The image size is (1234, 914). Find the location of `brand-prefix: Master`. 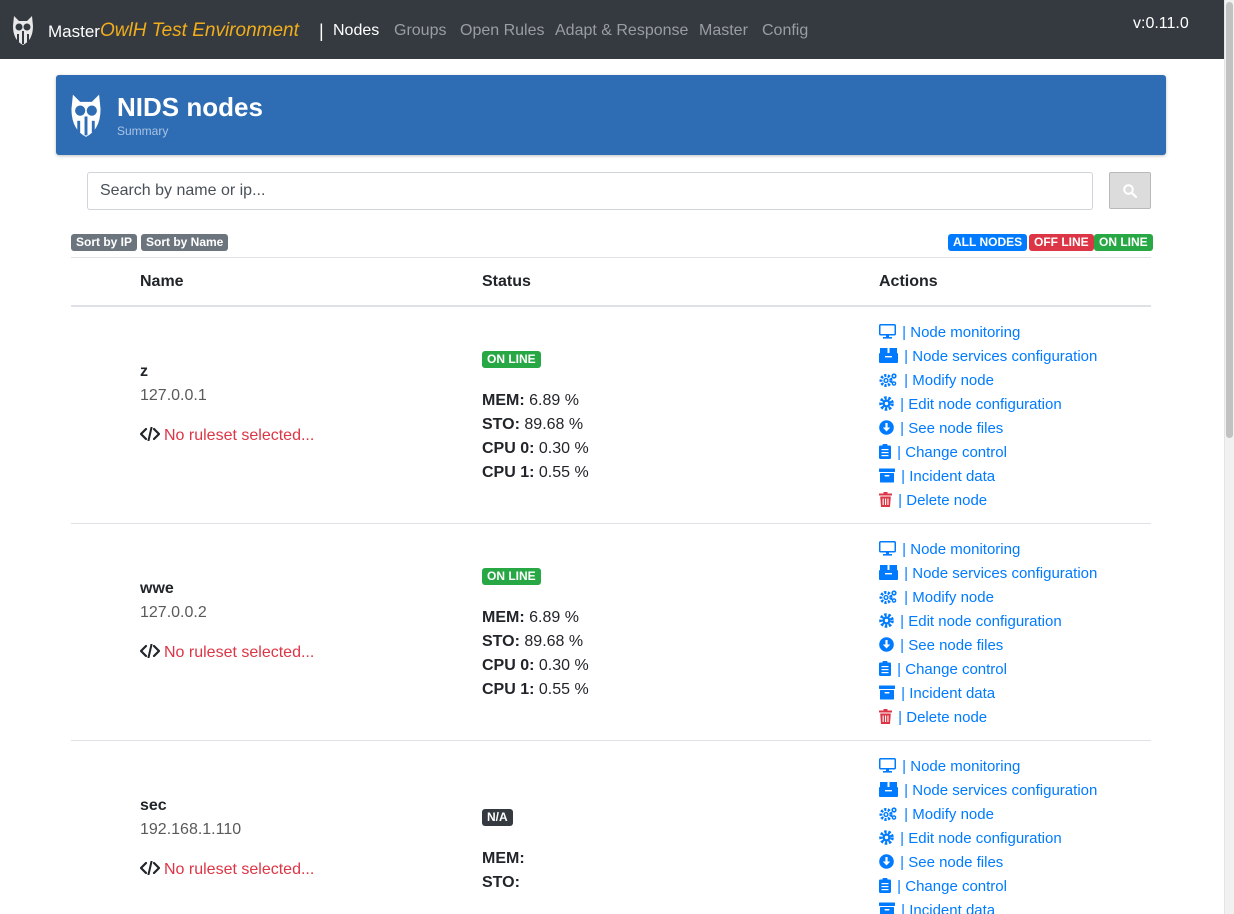

brand-prefix: Master is located at coordinates (74, 32).